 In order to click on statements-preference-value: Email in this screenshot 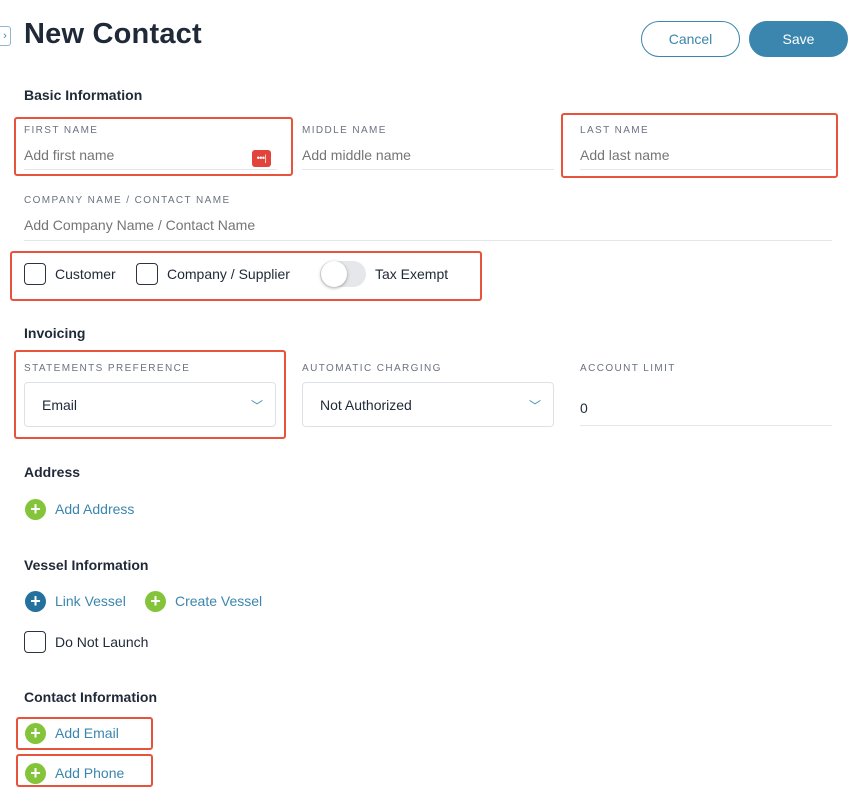, I will do `click(60, 405)`.